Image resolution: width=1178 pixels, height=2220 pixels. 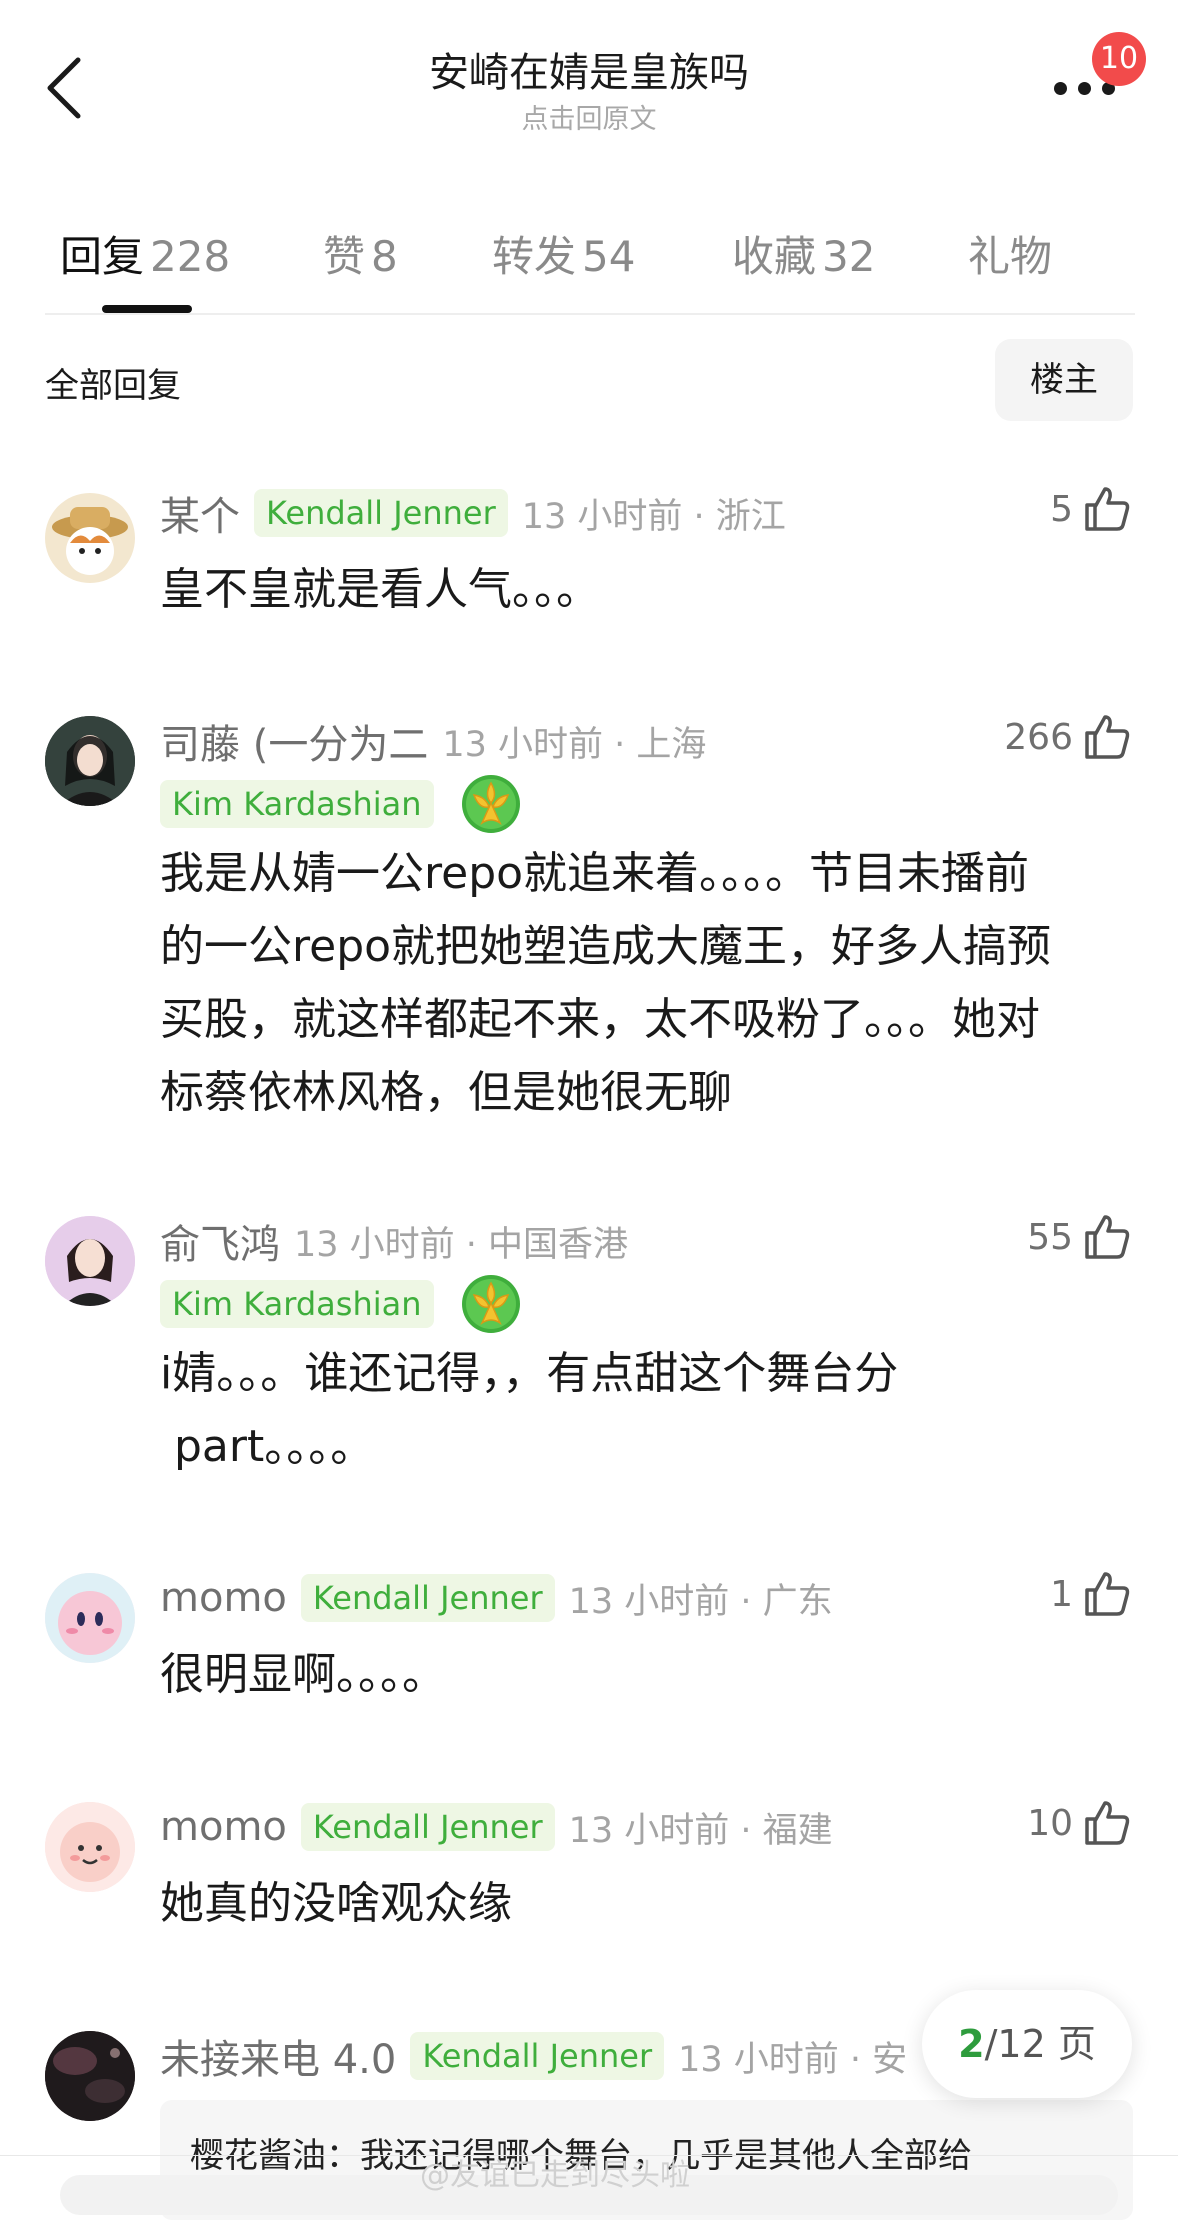 What do you see at coordinates (1050, 1237) in the screenshot?
I see `like-count: 55` at bounding box center [1050, 1237].